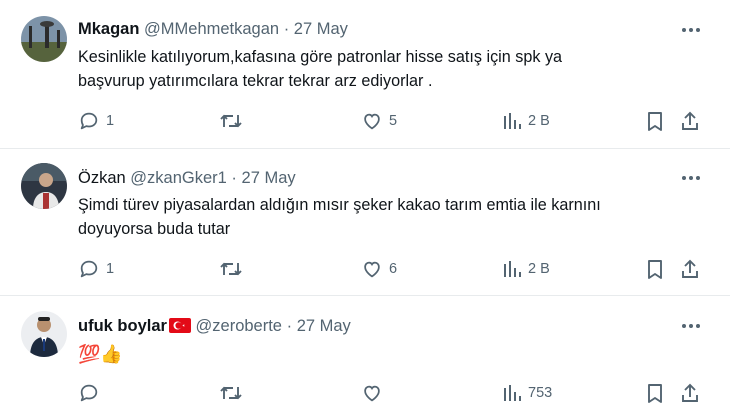 Image resolution: width=730 pixels, height=420 pixels. Describe the element at coordinates (540, 393) in the screenshot. I see `view-count: 753` at that location.